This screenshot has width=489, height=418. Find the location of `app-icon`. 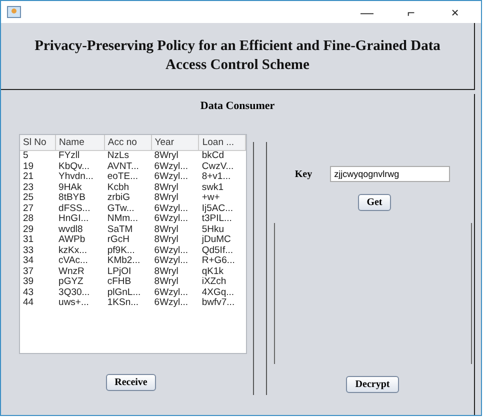

app-icon is located at coordinates (14, 12).